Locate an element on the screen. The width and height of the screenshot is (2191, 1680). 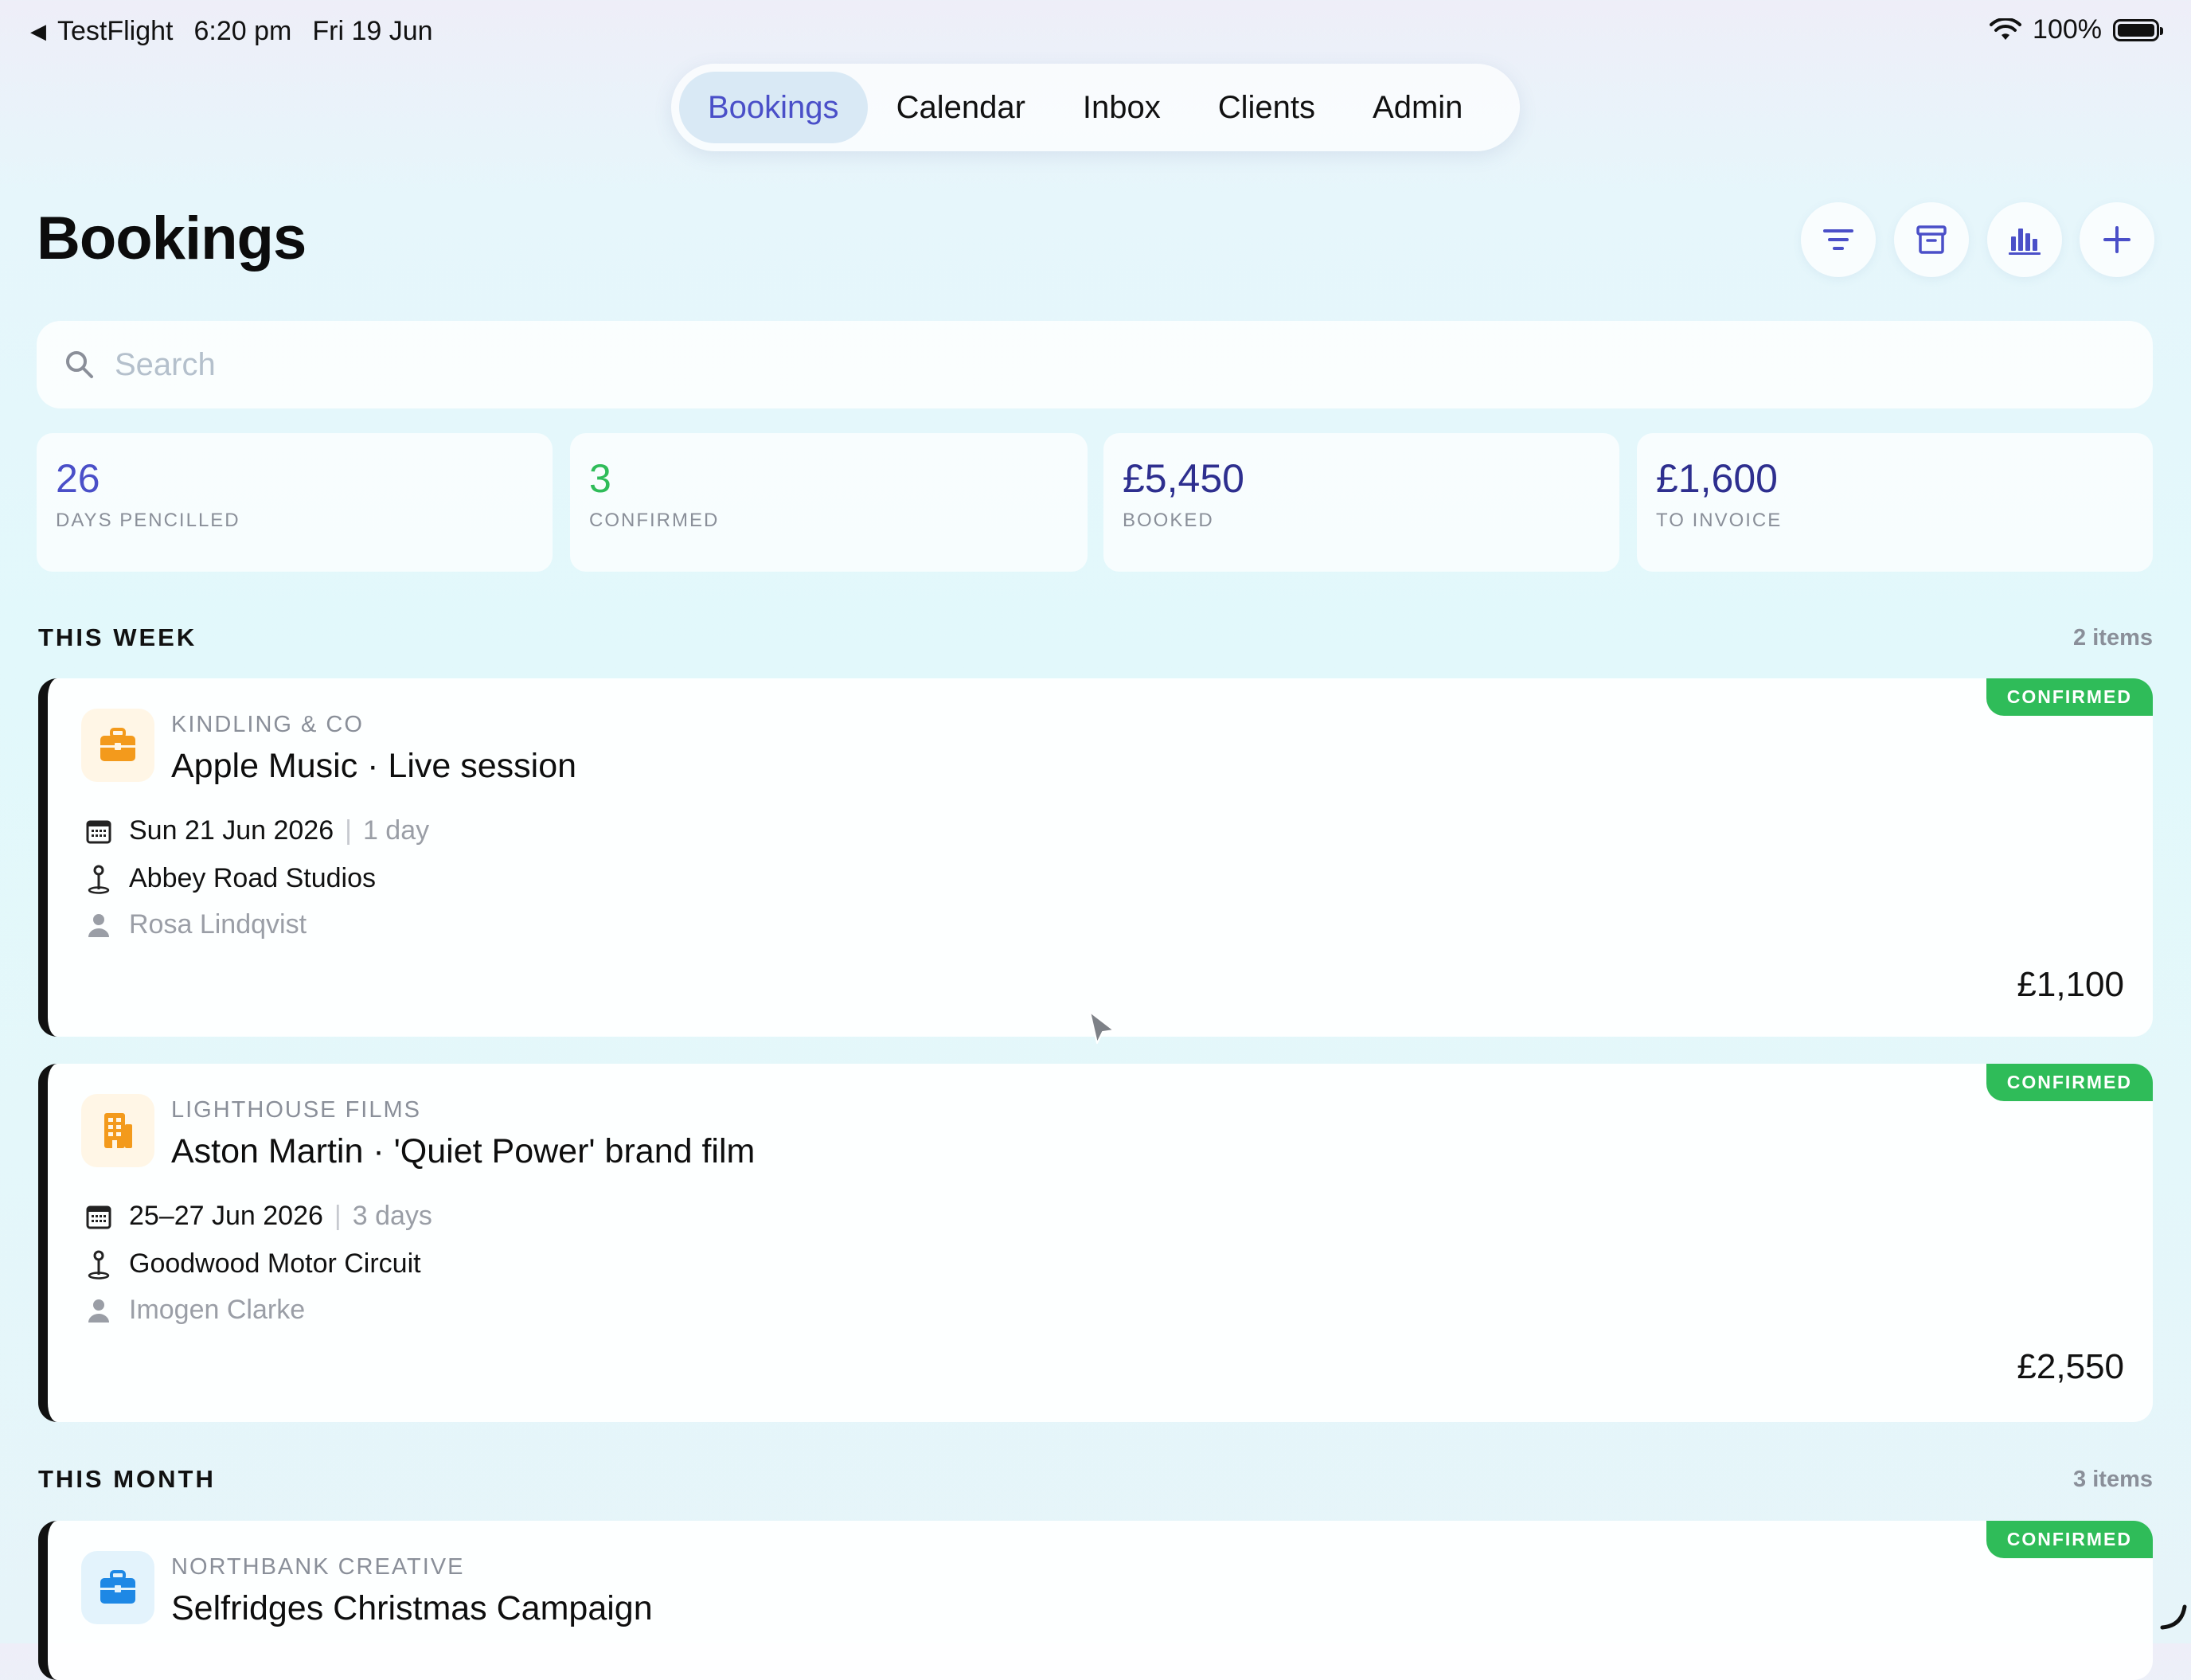
section-count: 3 items is located at coordinates (2113, 1479).